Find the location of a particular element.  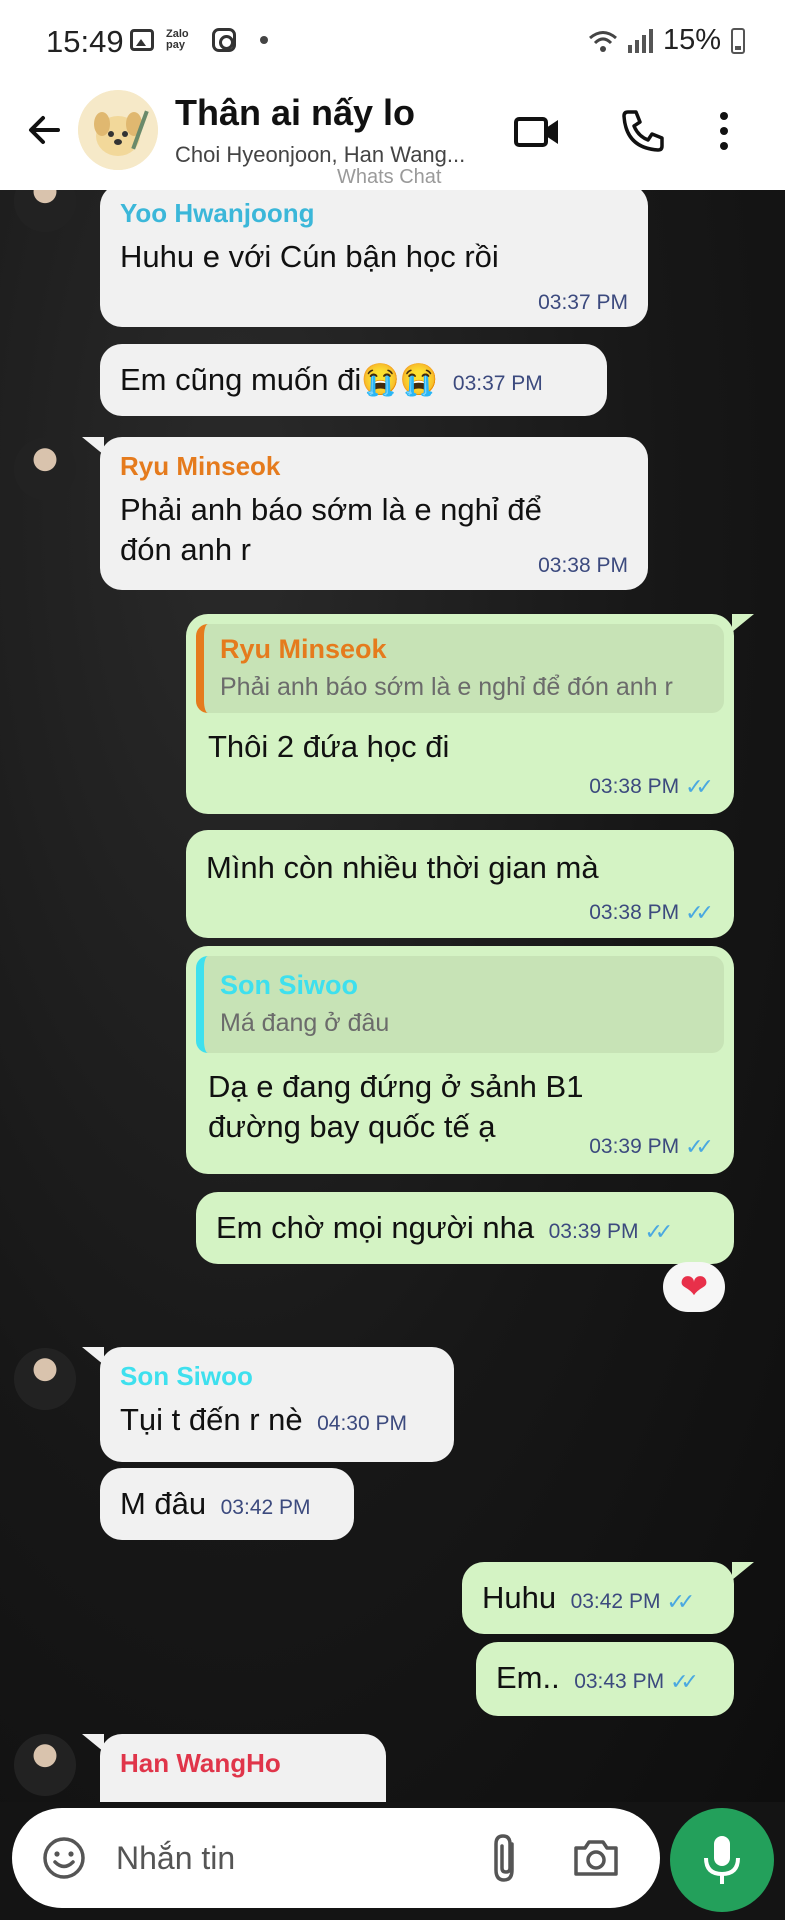

watermark: Whats Chat is located at coordinates (389, 177).